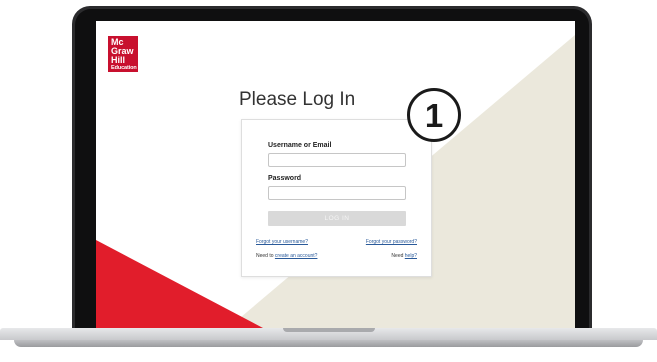 The image size is (657, 362). I want to click on username-label: Username or Email, so click(300, 145).